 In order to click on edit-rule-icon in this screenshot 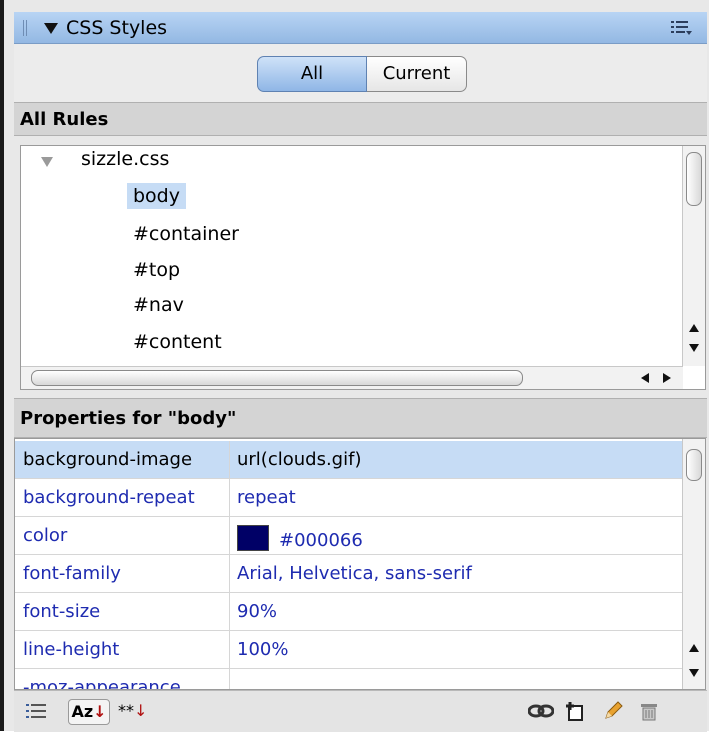, I will do `click(613, 711)`.